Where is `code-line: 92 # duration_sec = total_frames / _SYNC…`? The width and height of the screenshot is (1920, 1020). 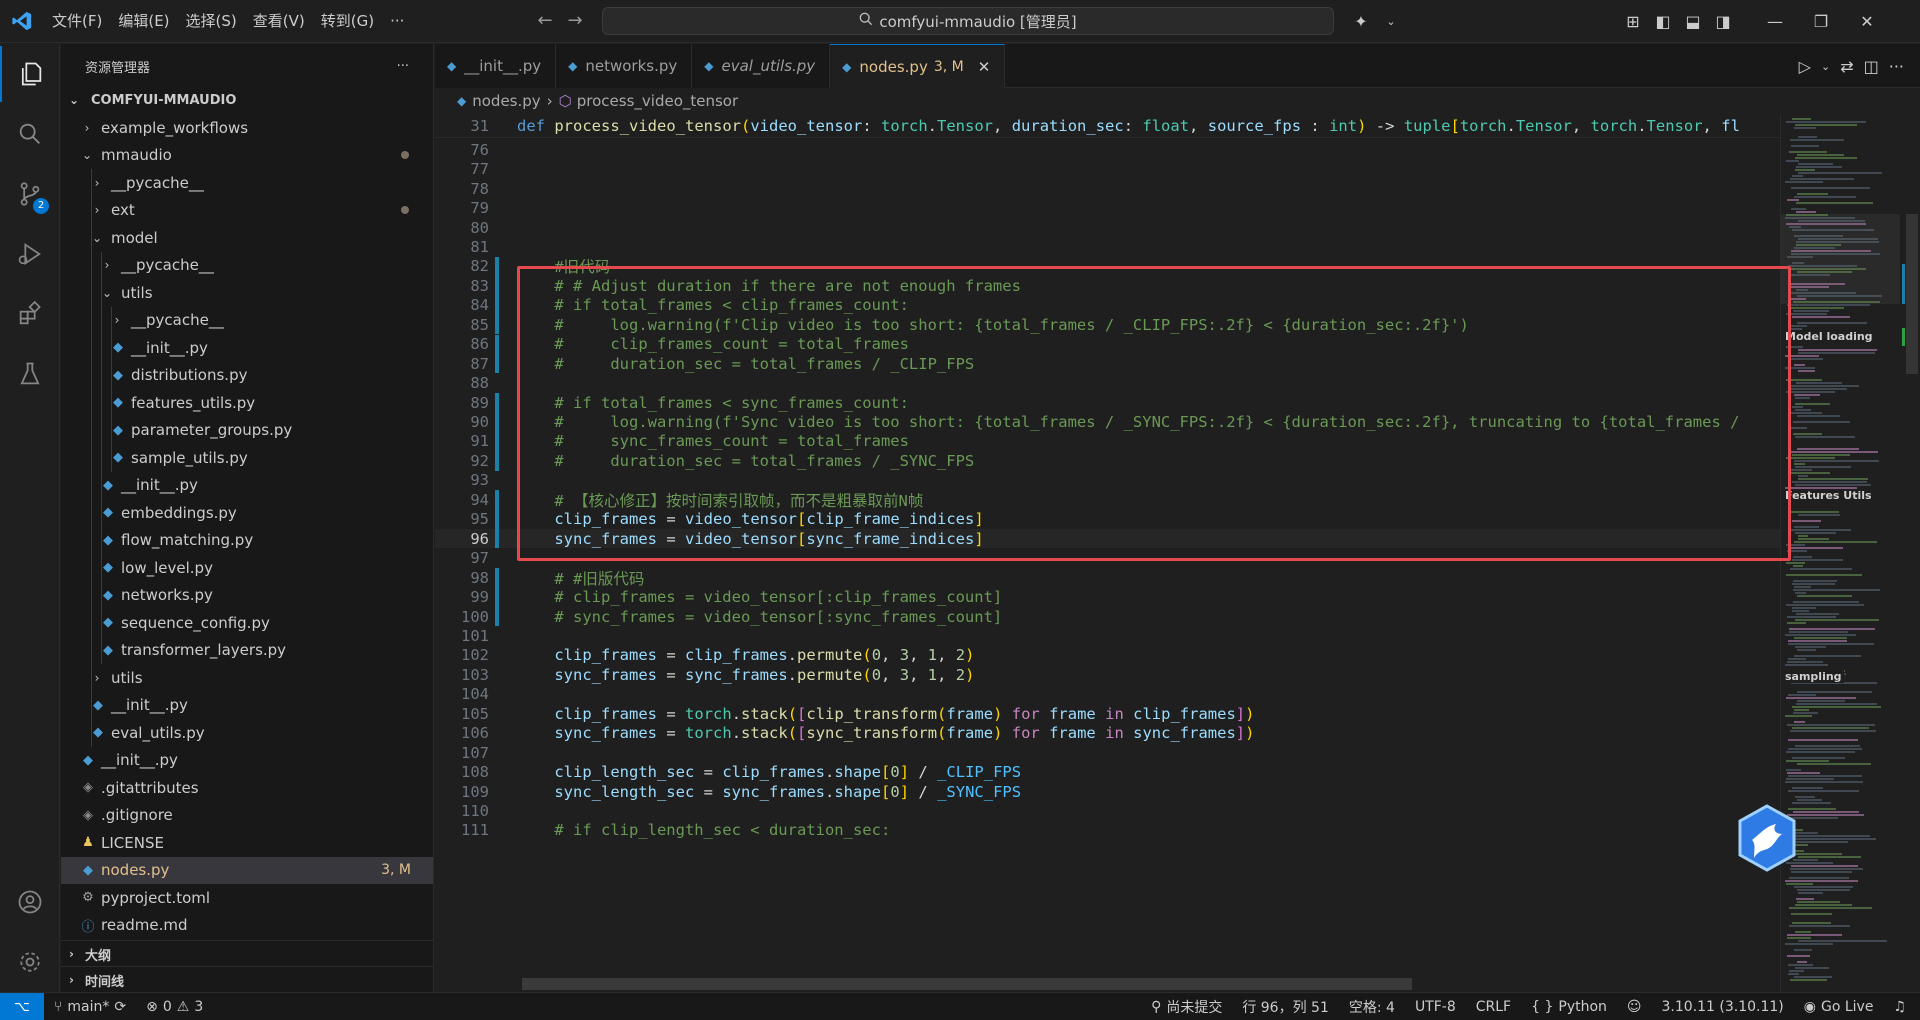 code-line: 92 # duration_sec = total_frames / _SYNC… is located at coordinates (1107, 461).